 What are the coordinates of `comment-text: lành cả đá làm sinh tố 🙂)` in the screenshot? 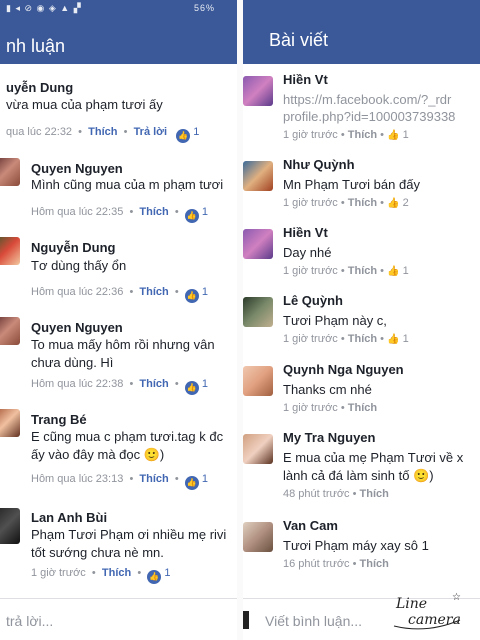 It's located at (358, 475).